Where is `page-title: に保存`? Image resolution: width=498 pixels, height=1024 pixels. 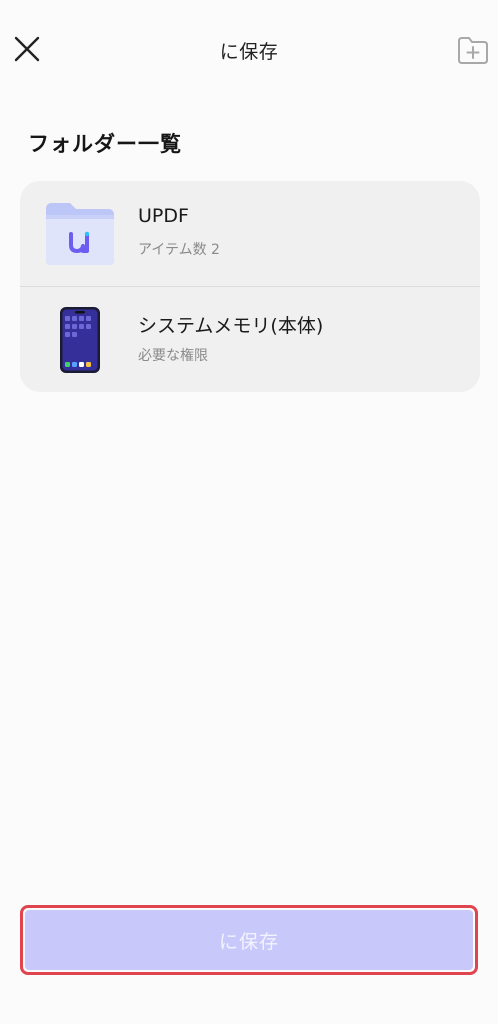 page-title: に保存 is located at coordinates (249, 52).